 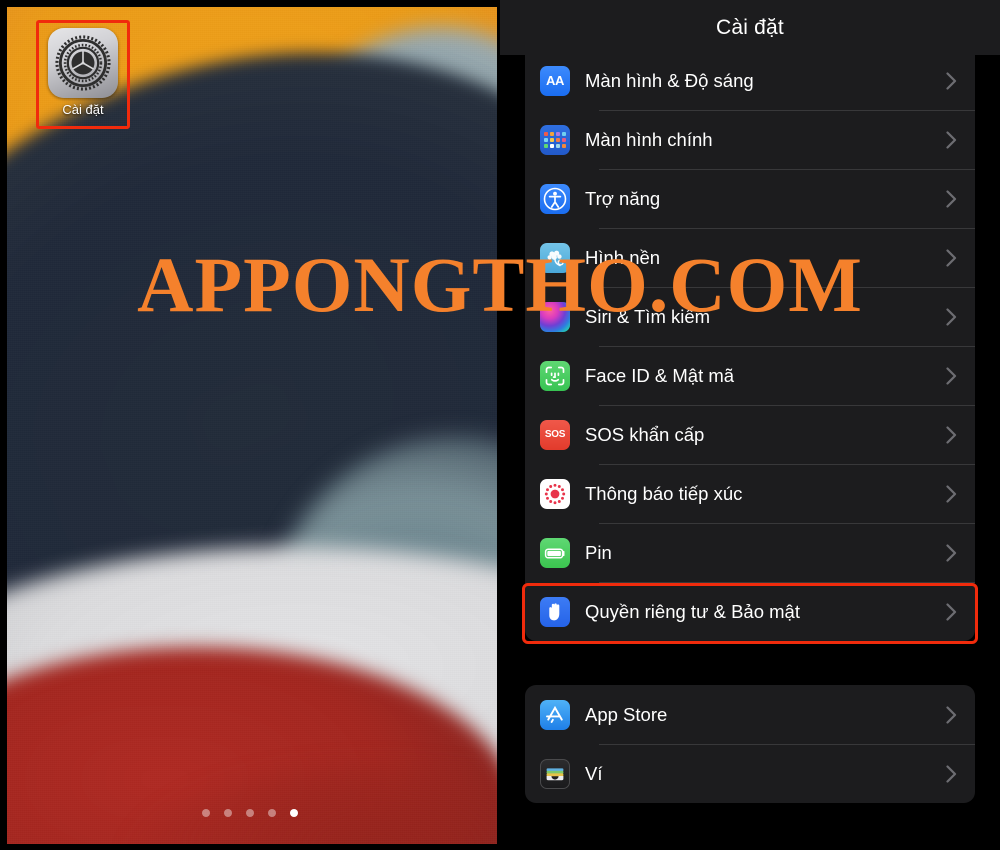 What do you see at coordinates (555, 257) in the screenshot?
I see `wallpaper-icon` at bounding box center [555, 257].